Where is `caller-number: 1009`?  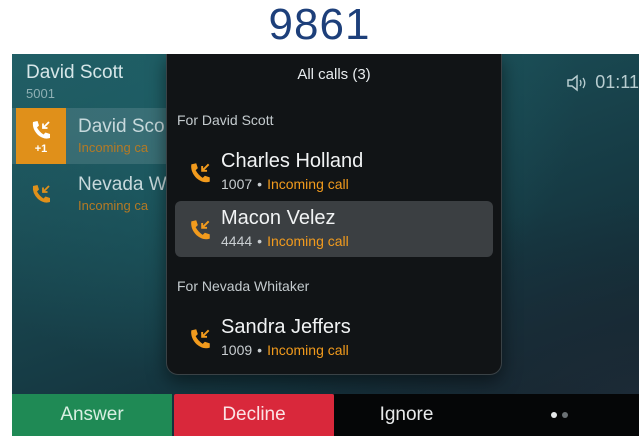 caller-number: 1009 is located at coordinates (237, 350).